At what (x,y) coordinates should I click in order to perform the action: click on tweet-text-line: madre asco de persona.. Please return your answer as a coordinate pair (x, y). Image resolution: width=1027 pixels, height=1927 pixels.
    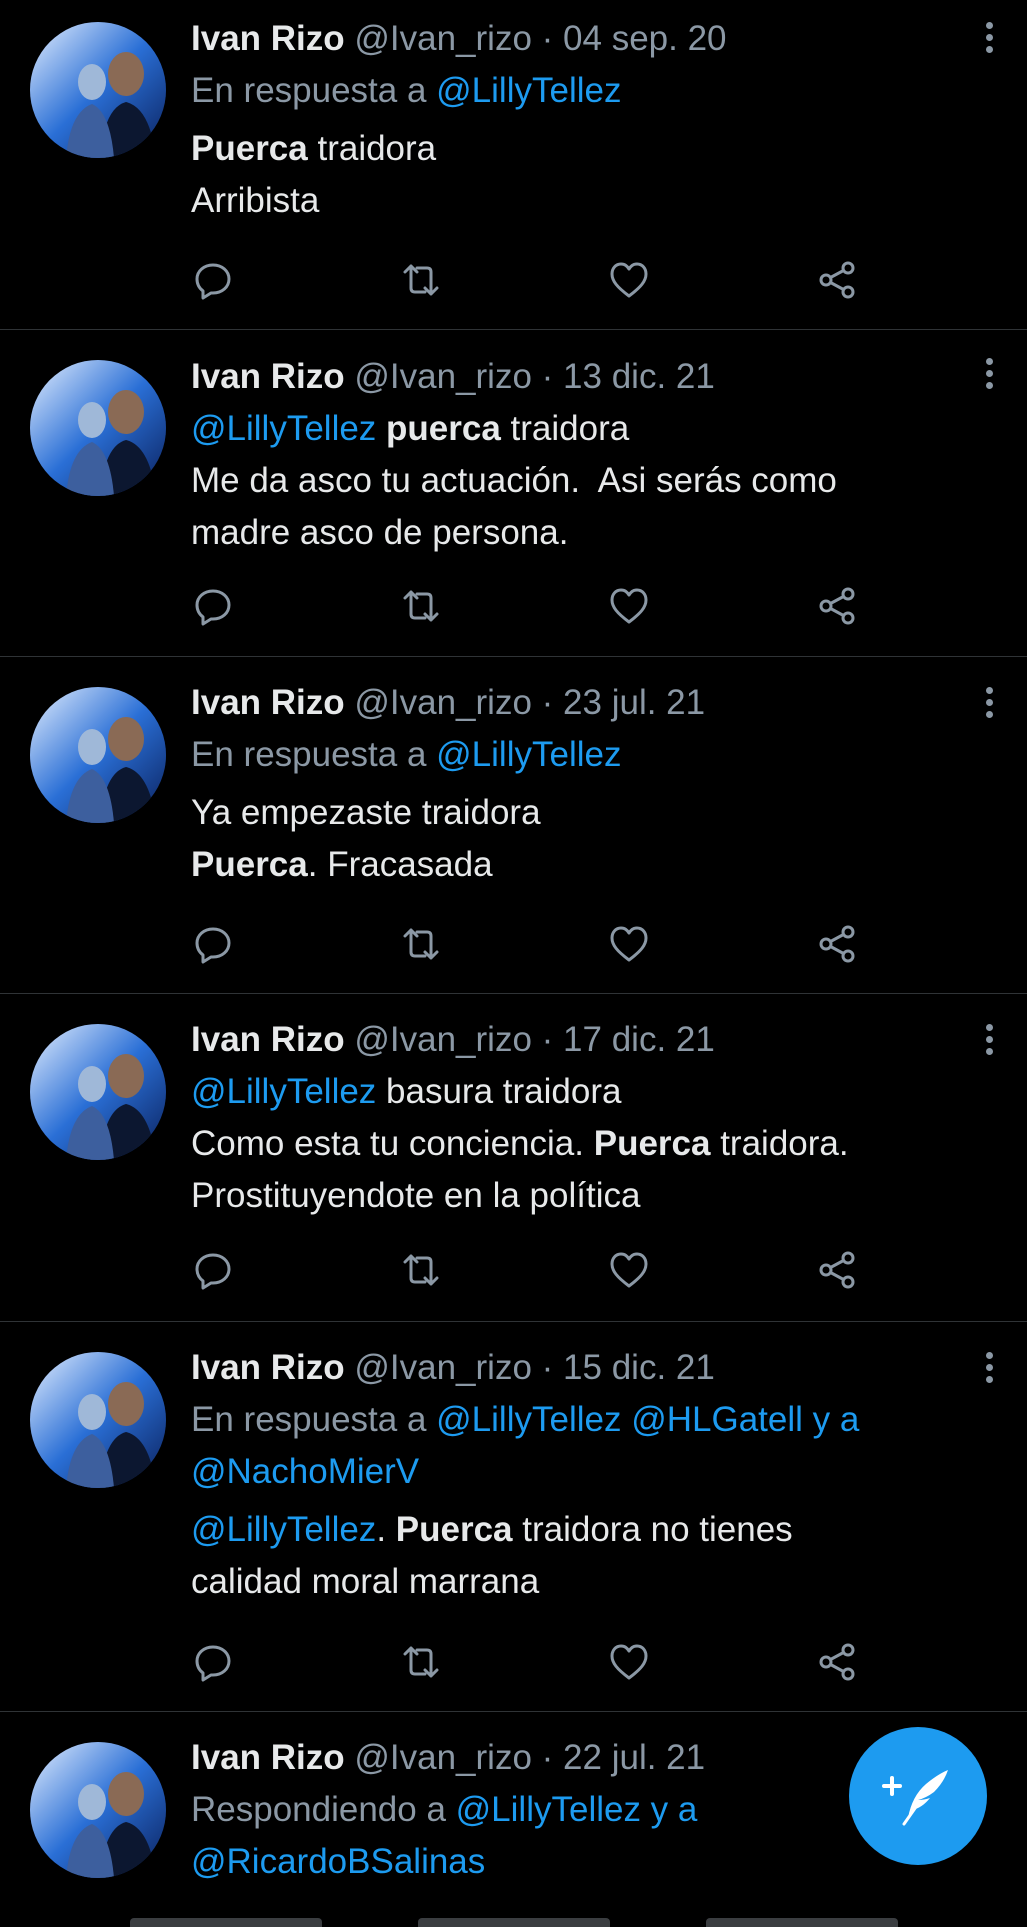
    Looking at the image, I should click on (589, 533).